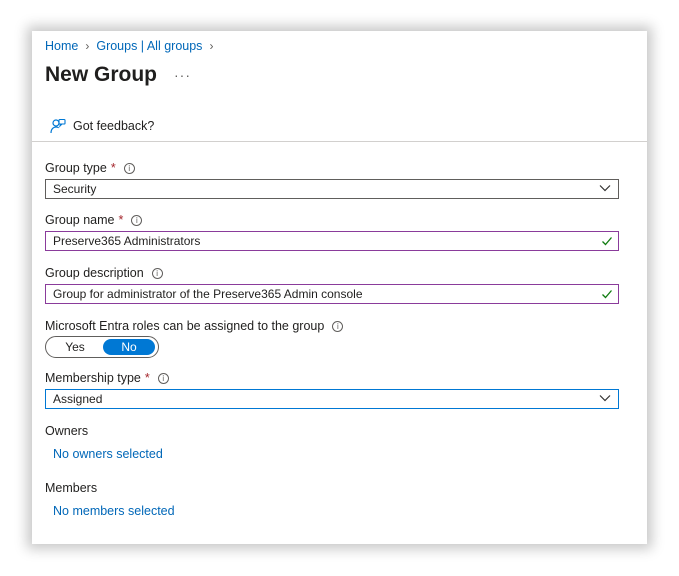  What do you see at coordinates (339, 141) in the screenshot?
I see `toolbar-divider` at bounding box center [339, 141].